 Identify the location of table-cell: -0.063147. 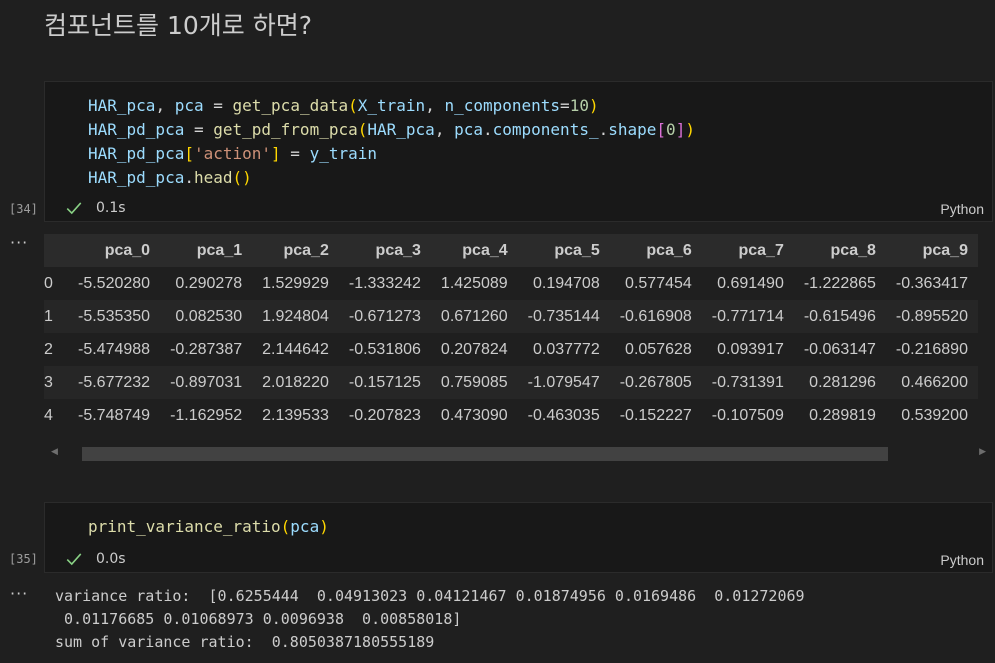
(839, 349).